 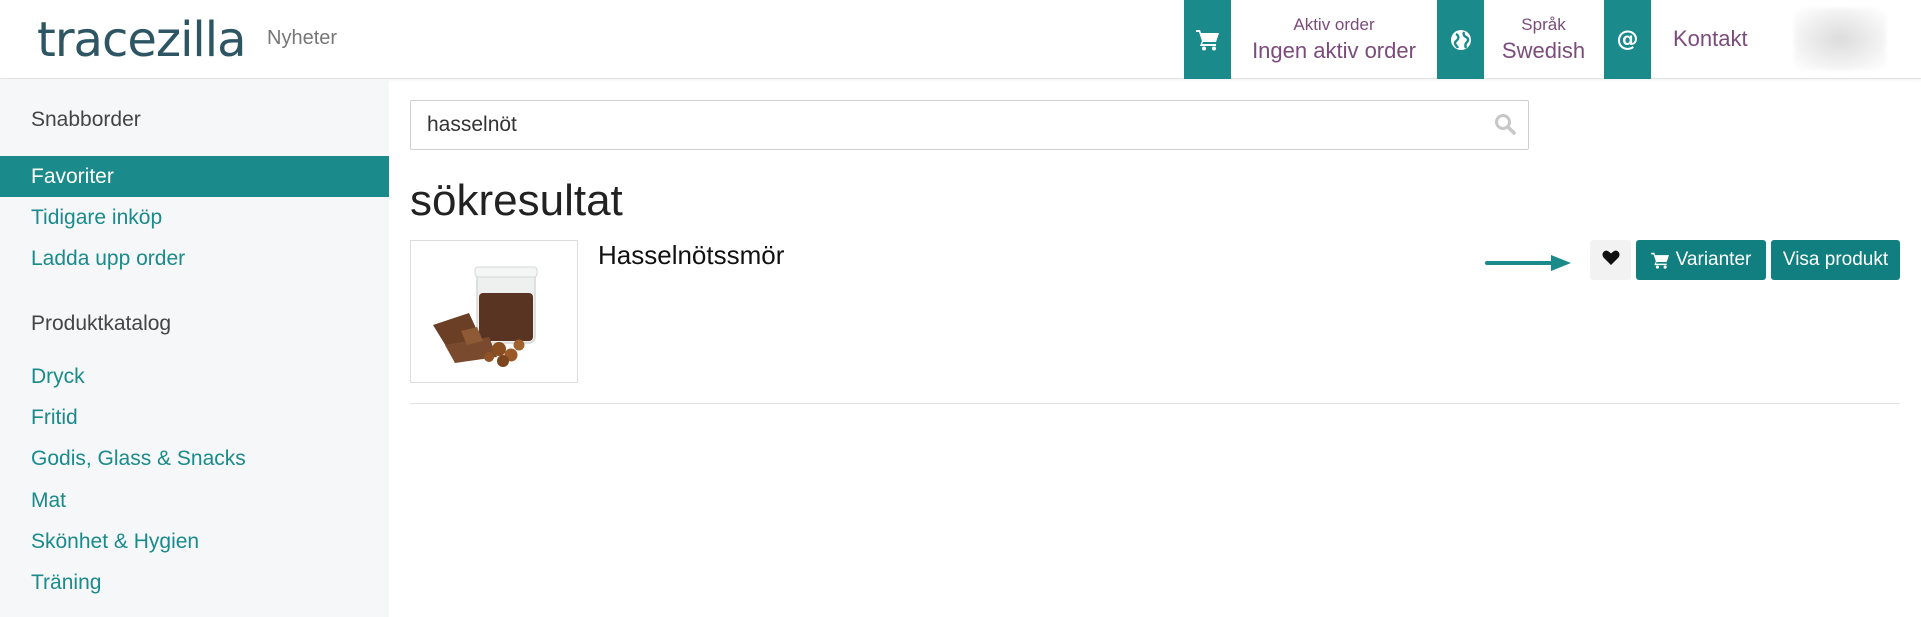 I want to click on variants-button: Varianter, so click(x=1701, y=260).